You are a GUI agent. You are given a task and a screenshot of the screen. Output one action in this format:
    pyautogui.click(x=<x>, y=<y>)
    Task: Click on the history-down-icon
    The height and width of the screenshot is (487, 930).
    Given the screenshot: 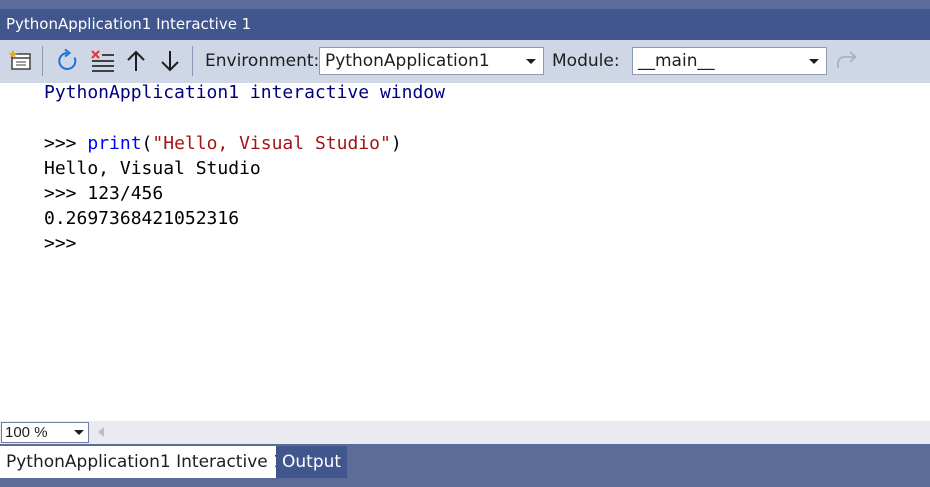 What is the action you would take?
    pyautogui.click(x=170, y=61)
    